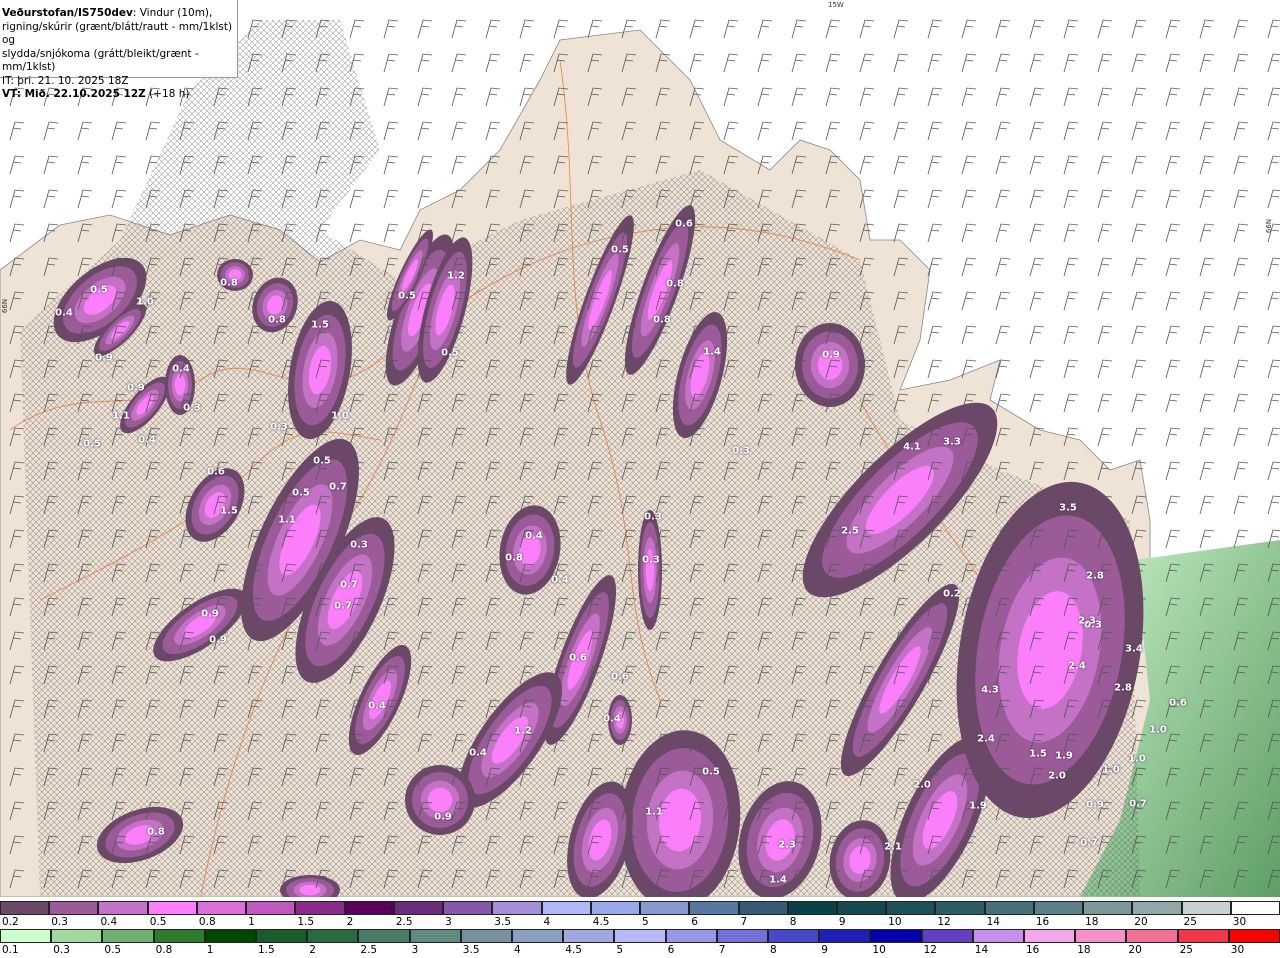  I want to click on rain-tick-label: 9, so click(824, 950).